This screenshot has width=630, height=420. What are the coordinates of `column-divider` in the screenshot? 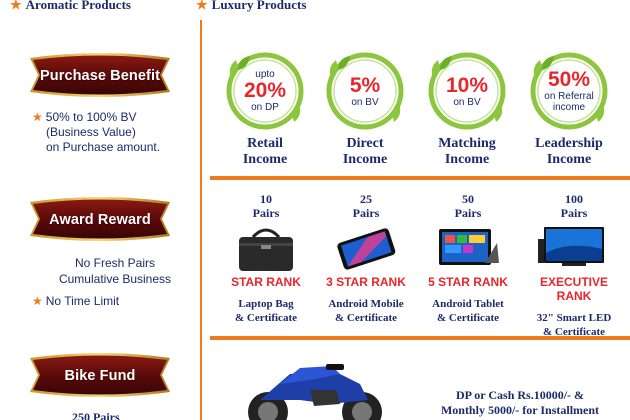 It's located at (201, 220).